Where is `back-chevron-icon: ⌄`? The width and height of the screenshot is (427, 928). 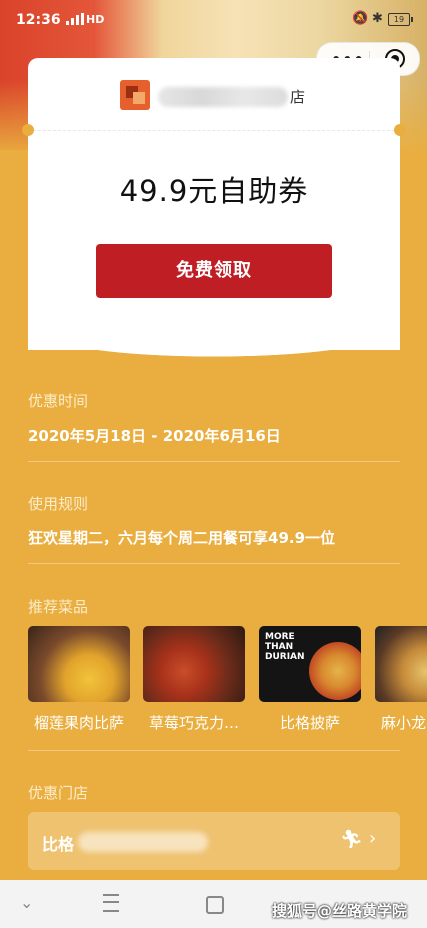 back-chevron-icon: ⌄ is located at coordinates (26, 902).